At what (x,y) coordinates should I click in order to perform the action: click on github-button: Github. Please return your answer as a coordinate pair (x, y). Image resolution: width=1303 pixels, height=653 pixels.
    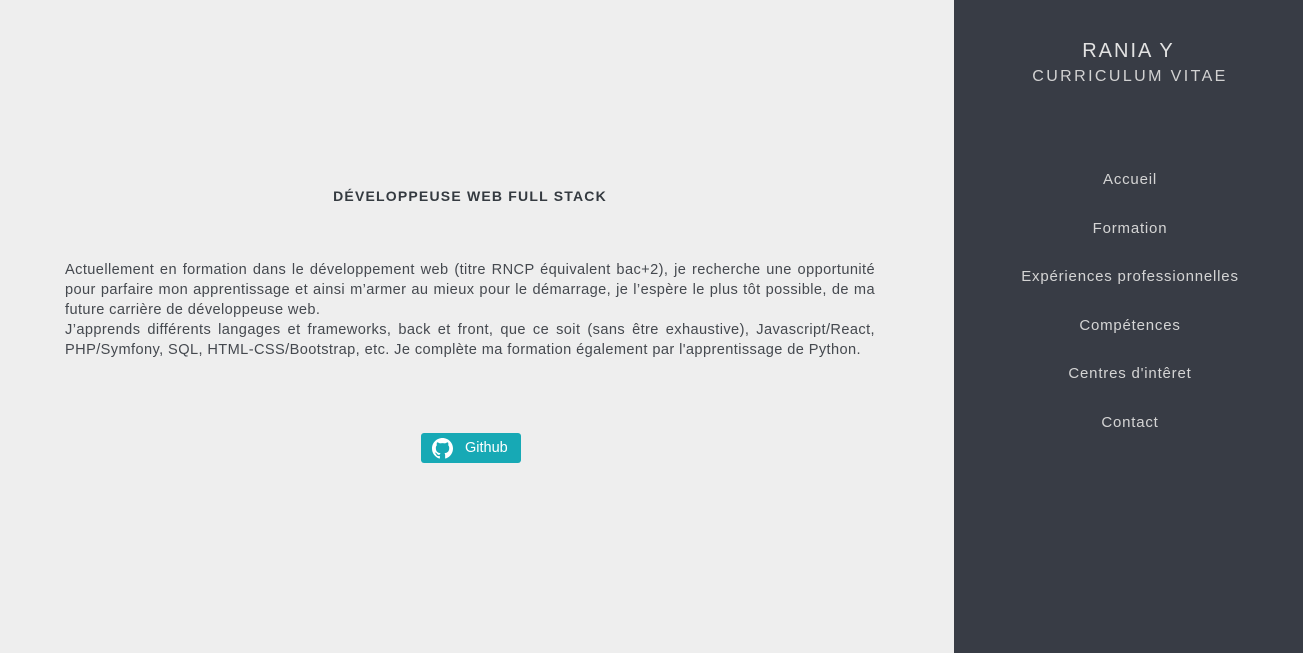
    Looking at the image, I should click on (471, 448).